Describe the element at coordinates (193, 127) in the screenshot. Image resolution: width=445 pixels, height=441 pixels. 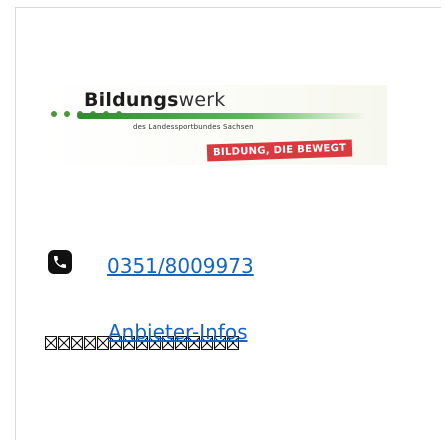
I see `logo-subtitle: des Landessportbundes Sachsen` at that location.